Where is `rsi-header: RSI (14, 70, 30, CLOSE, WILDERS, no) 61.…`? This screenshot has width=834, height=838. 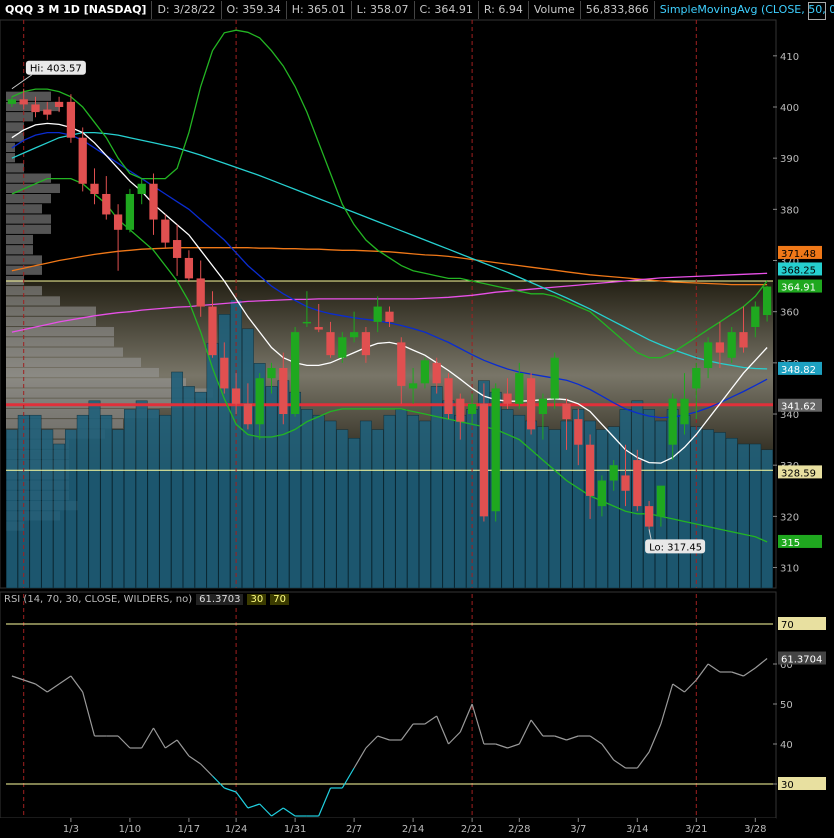 rsi-header: RSI (14, 70, 30, CLOSE, WILDERS, no) 61.… is located at coordinates (146, 599).